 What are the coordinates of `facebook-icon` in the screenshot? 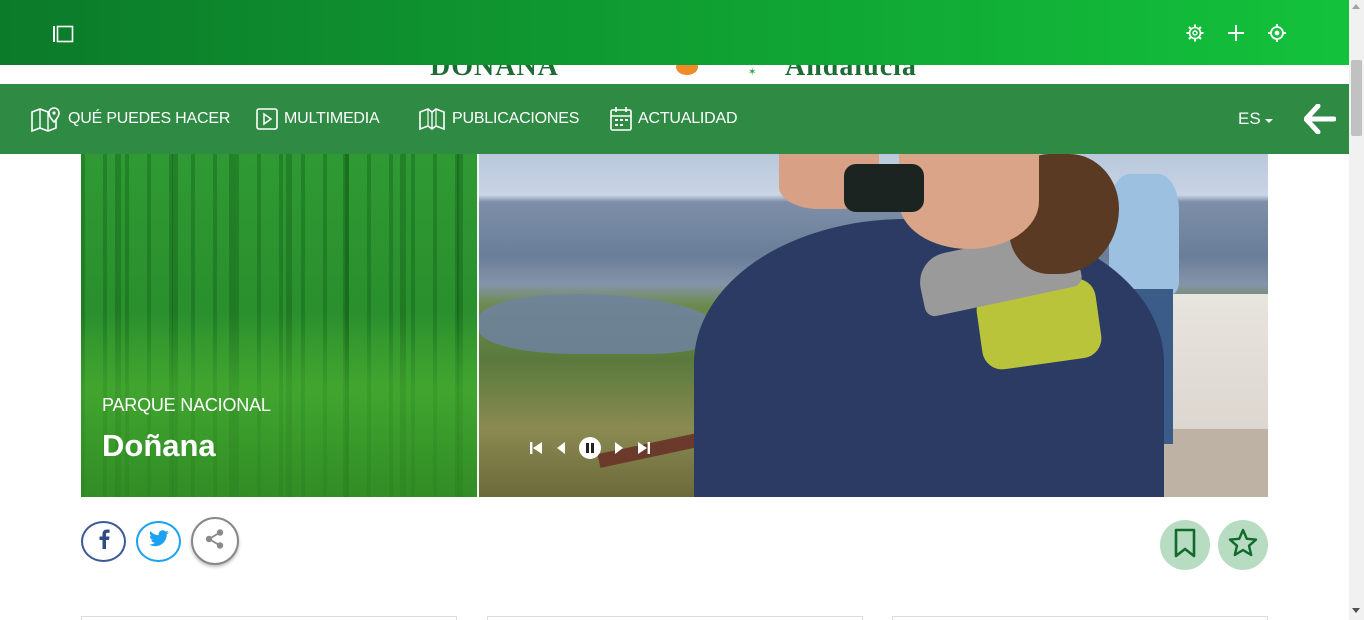 It's located at (104, 541).